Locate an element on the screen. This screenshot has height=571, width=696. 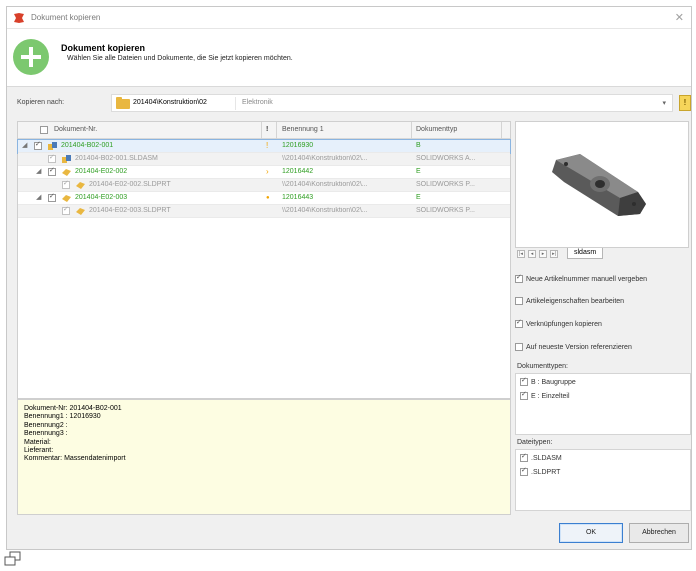
option-copy-references: Verknüpfungen kopieren is located at coordinates (558, 323).